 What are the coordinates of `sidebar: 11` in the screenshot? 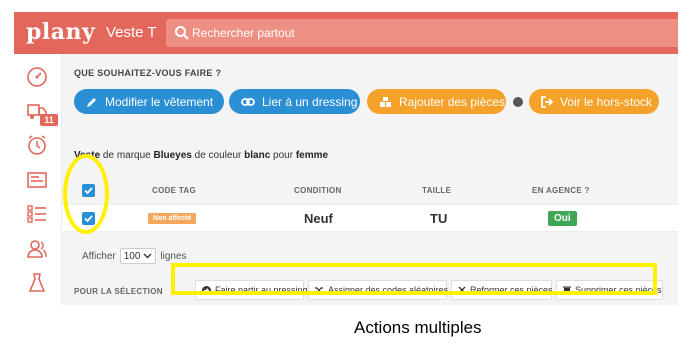 It's located at (38, 179).